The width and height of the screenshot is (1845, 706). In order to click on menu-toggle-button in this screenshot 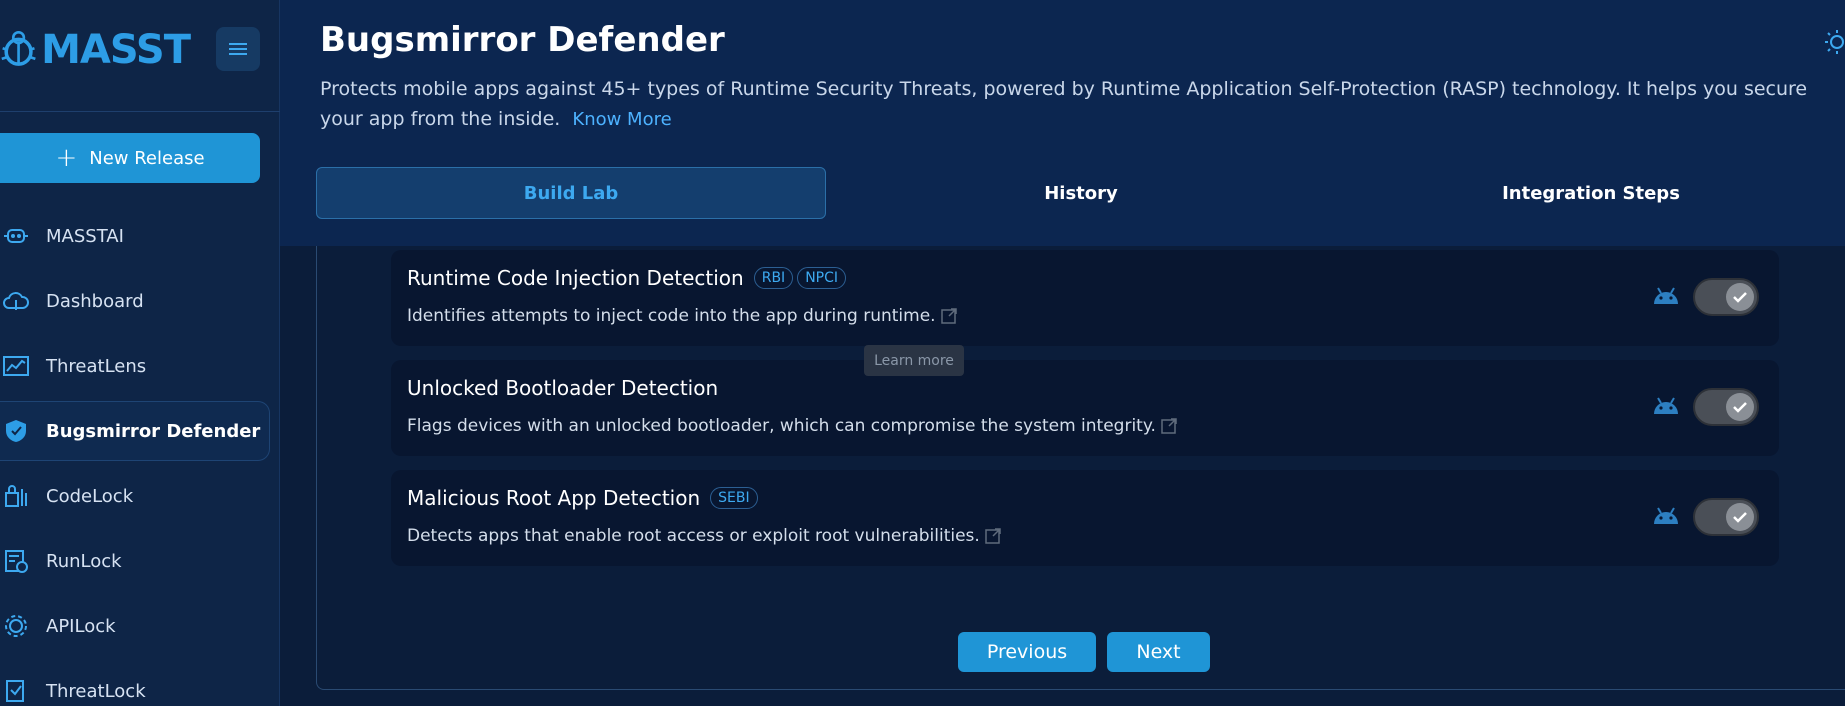, I will do `click(238, 49)`.